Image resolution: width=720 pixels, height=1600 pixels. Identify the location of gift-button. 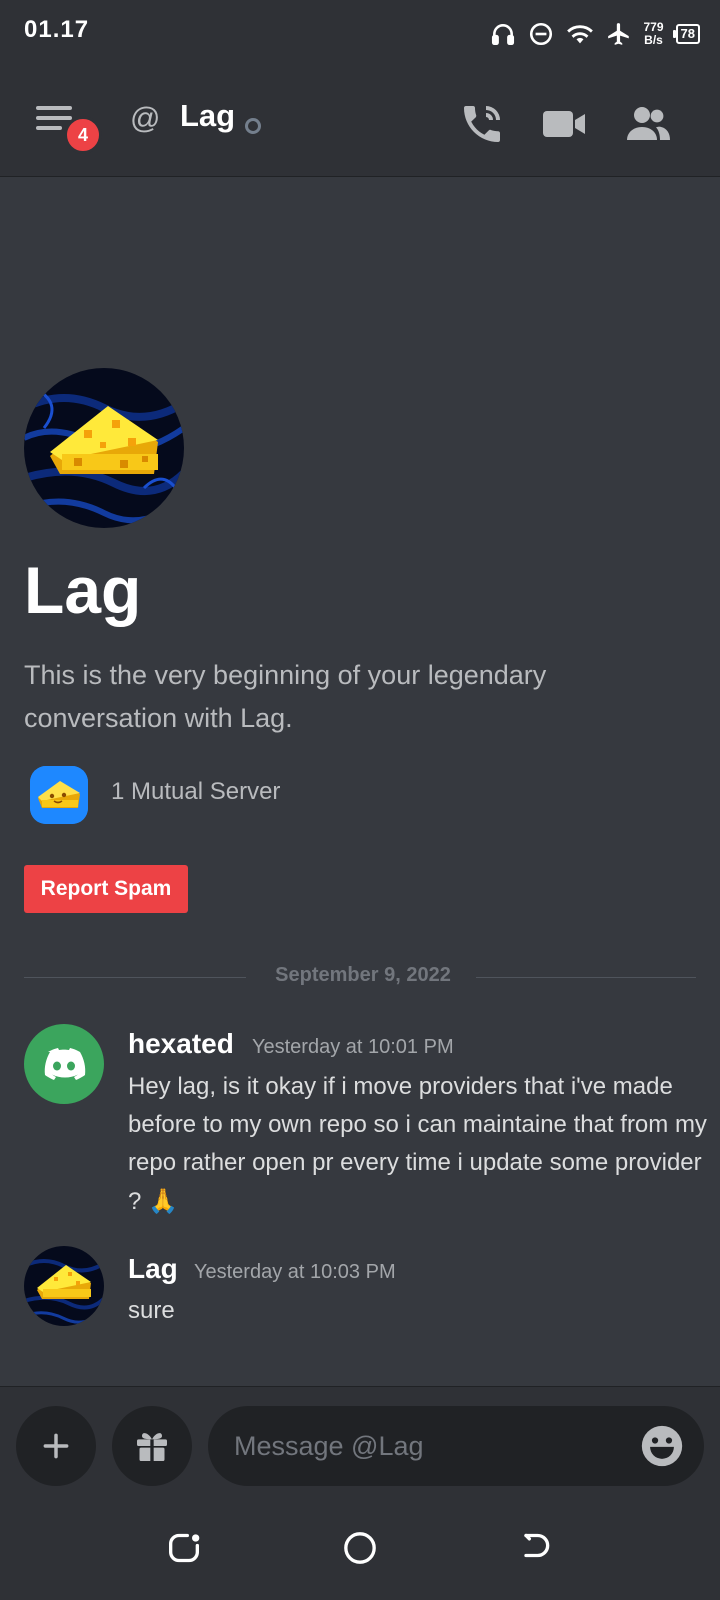
(152, 1446).